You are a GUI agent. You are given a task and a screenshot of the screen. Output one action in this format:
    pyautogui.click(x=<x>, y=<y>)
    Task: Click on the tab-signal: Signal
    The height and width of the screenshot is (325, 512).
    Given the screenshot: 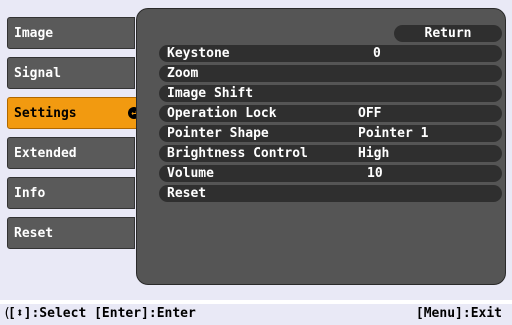 What is the action you would take?
    pyautogui.click(x=71, y=73)
    